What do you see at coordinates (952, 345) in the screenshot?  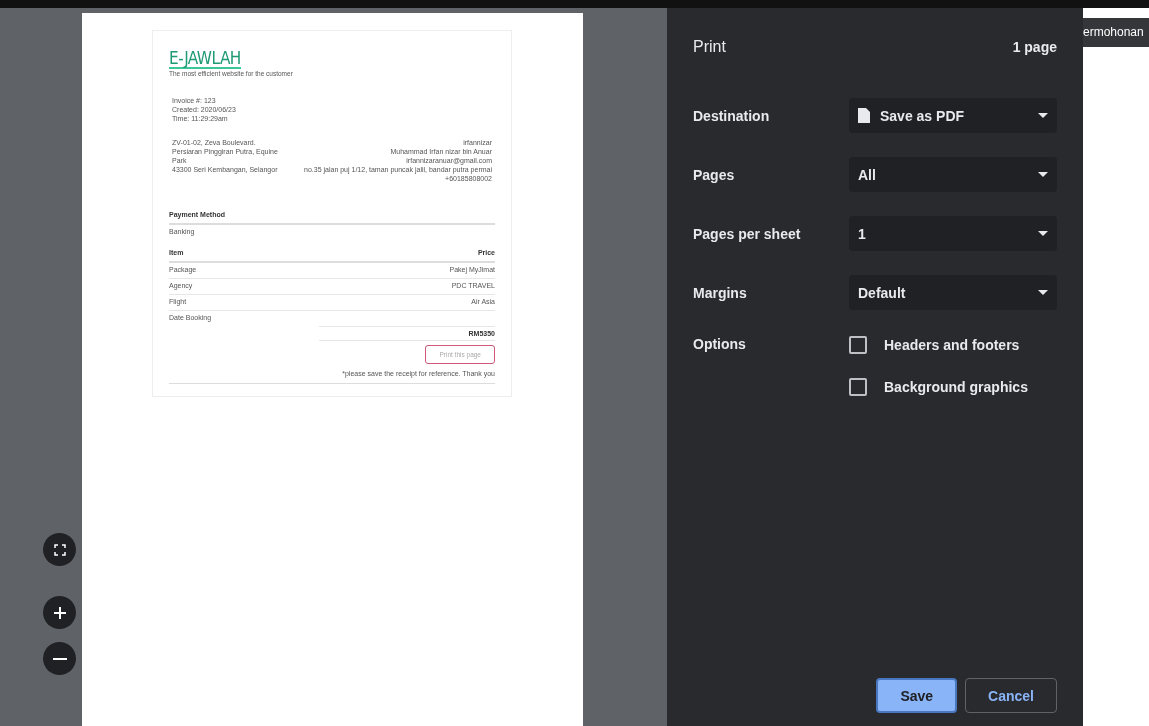 I see `option-label: Headers and footers` at bounding box center [952, 345].